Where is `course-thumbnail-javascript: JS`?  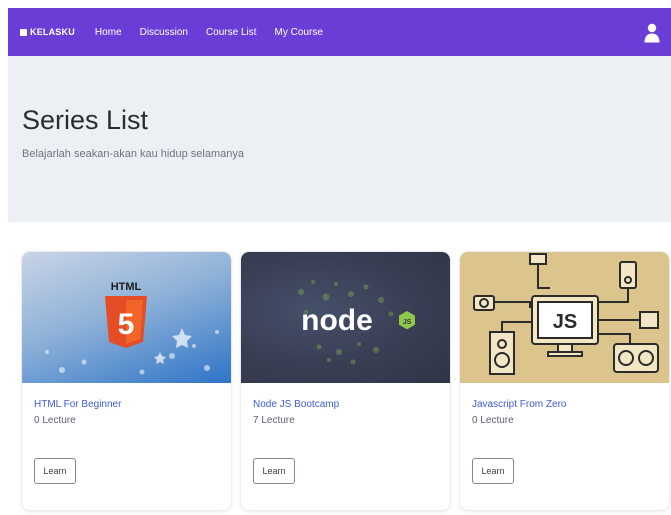 course-thumbnail-javascript: JS is located at coordinates (564, 317).